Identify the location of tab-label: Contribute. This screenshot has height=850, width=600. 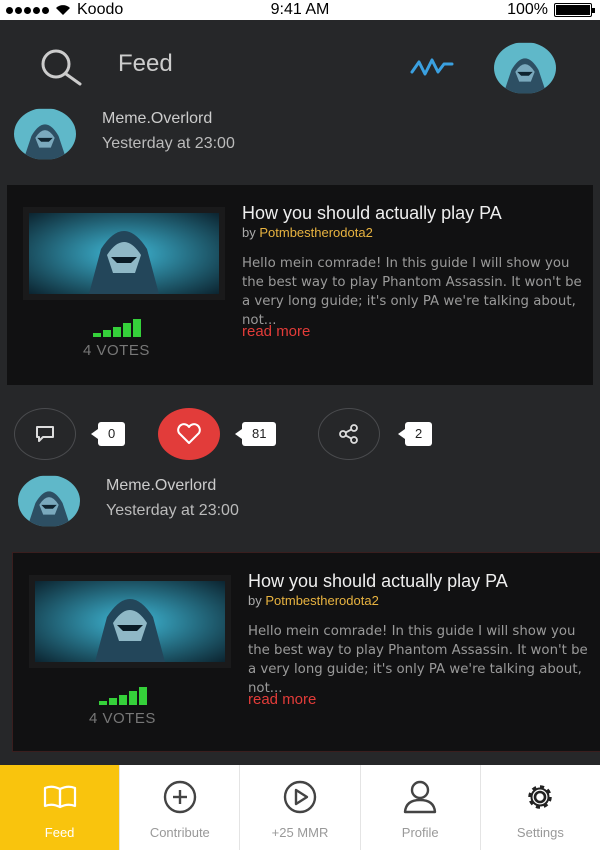
(179, 832).